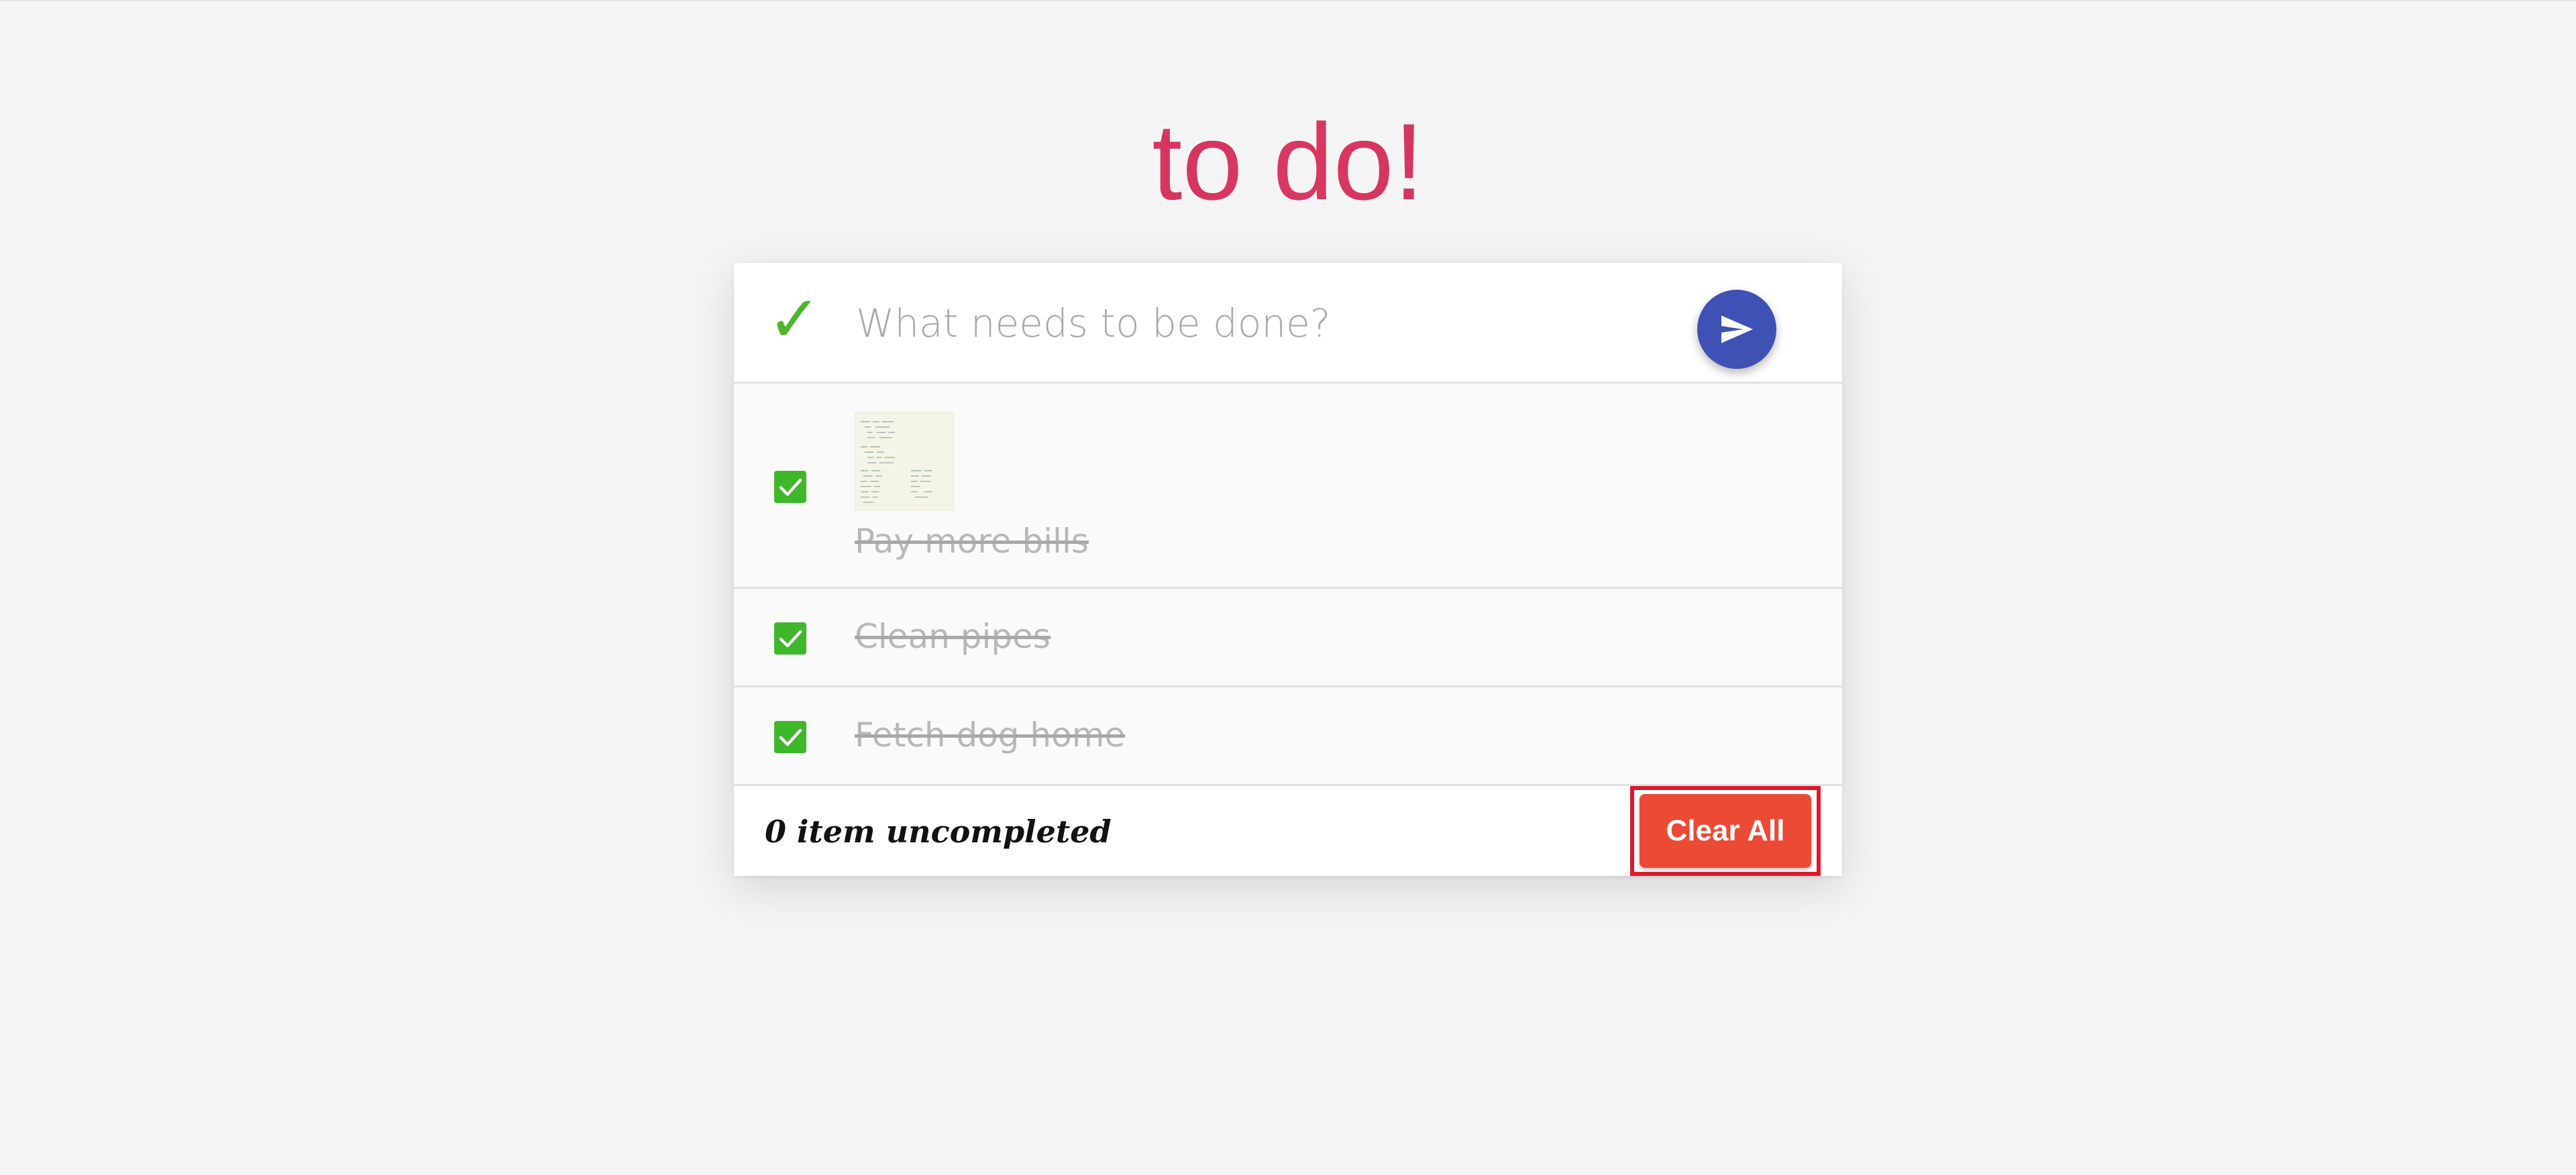 The width and height of the screenshot is (2576, 1175). Describe the element at coordinates (1278, 323) in the screenshot. I see `new-todo-input` at that location.